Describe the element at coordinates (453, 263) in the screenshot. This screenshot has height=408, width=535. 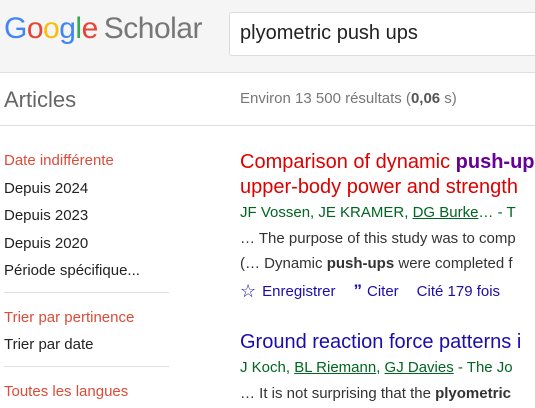
I see `snippet-text: were completed f` at that location.